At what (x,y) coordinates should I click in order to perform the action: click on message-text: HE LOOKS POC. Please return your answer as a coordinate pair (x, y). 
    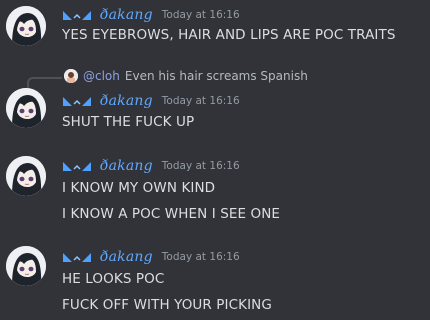
    Looking at the image, I should click on (113, 279).